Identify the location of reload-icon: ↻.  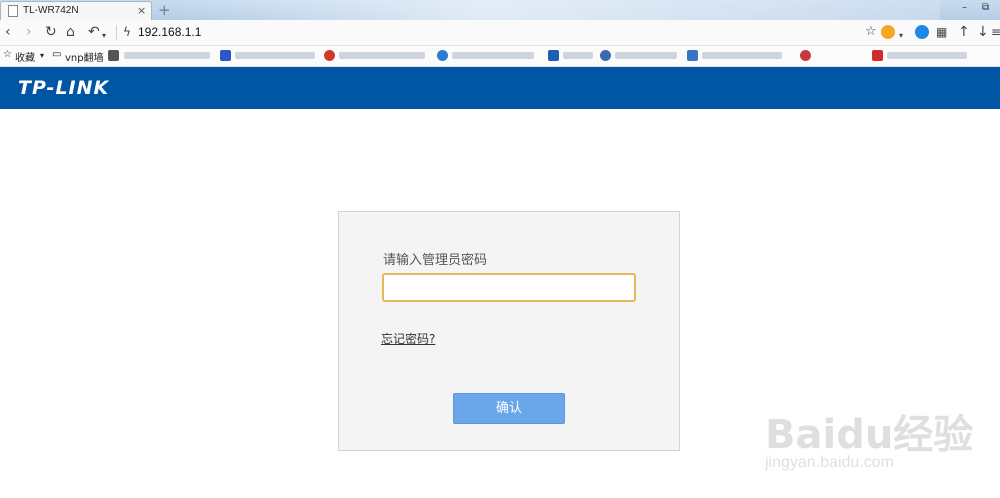
(51, 32).